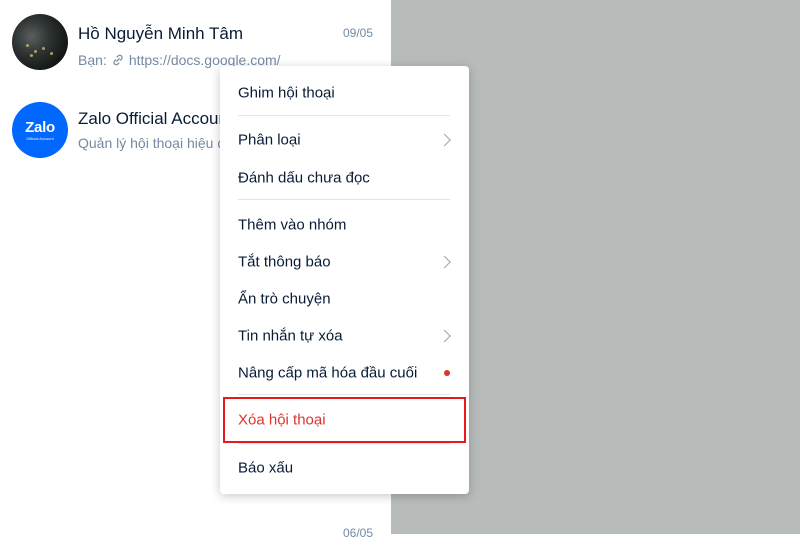 This screenshot has width=800, height=540. Describe the element at coordinates (40, 42) in the screenshot. I see `avatar` at that location.